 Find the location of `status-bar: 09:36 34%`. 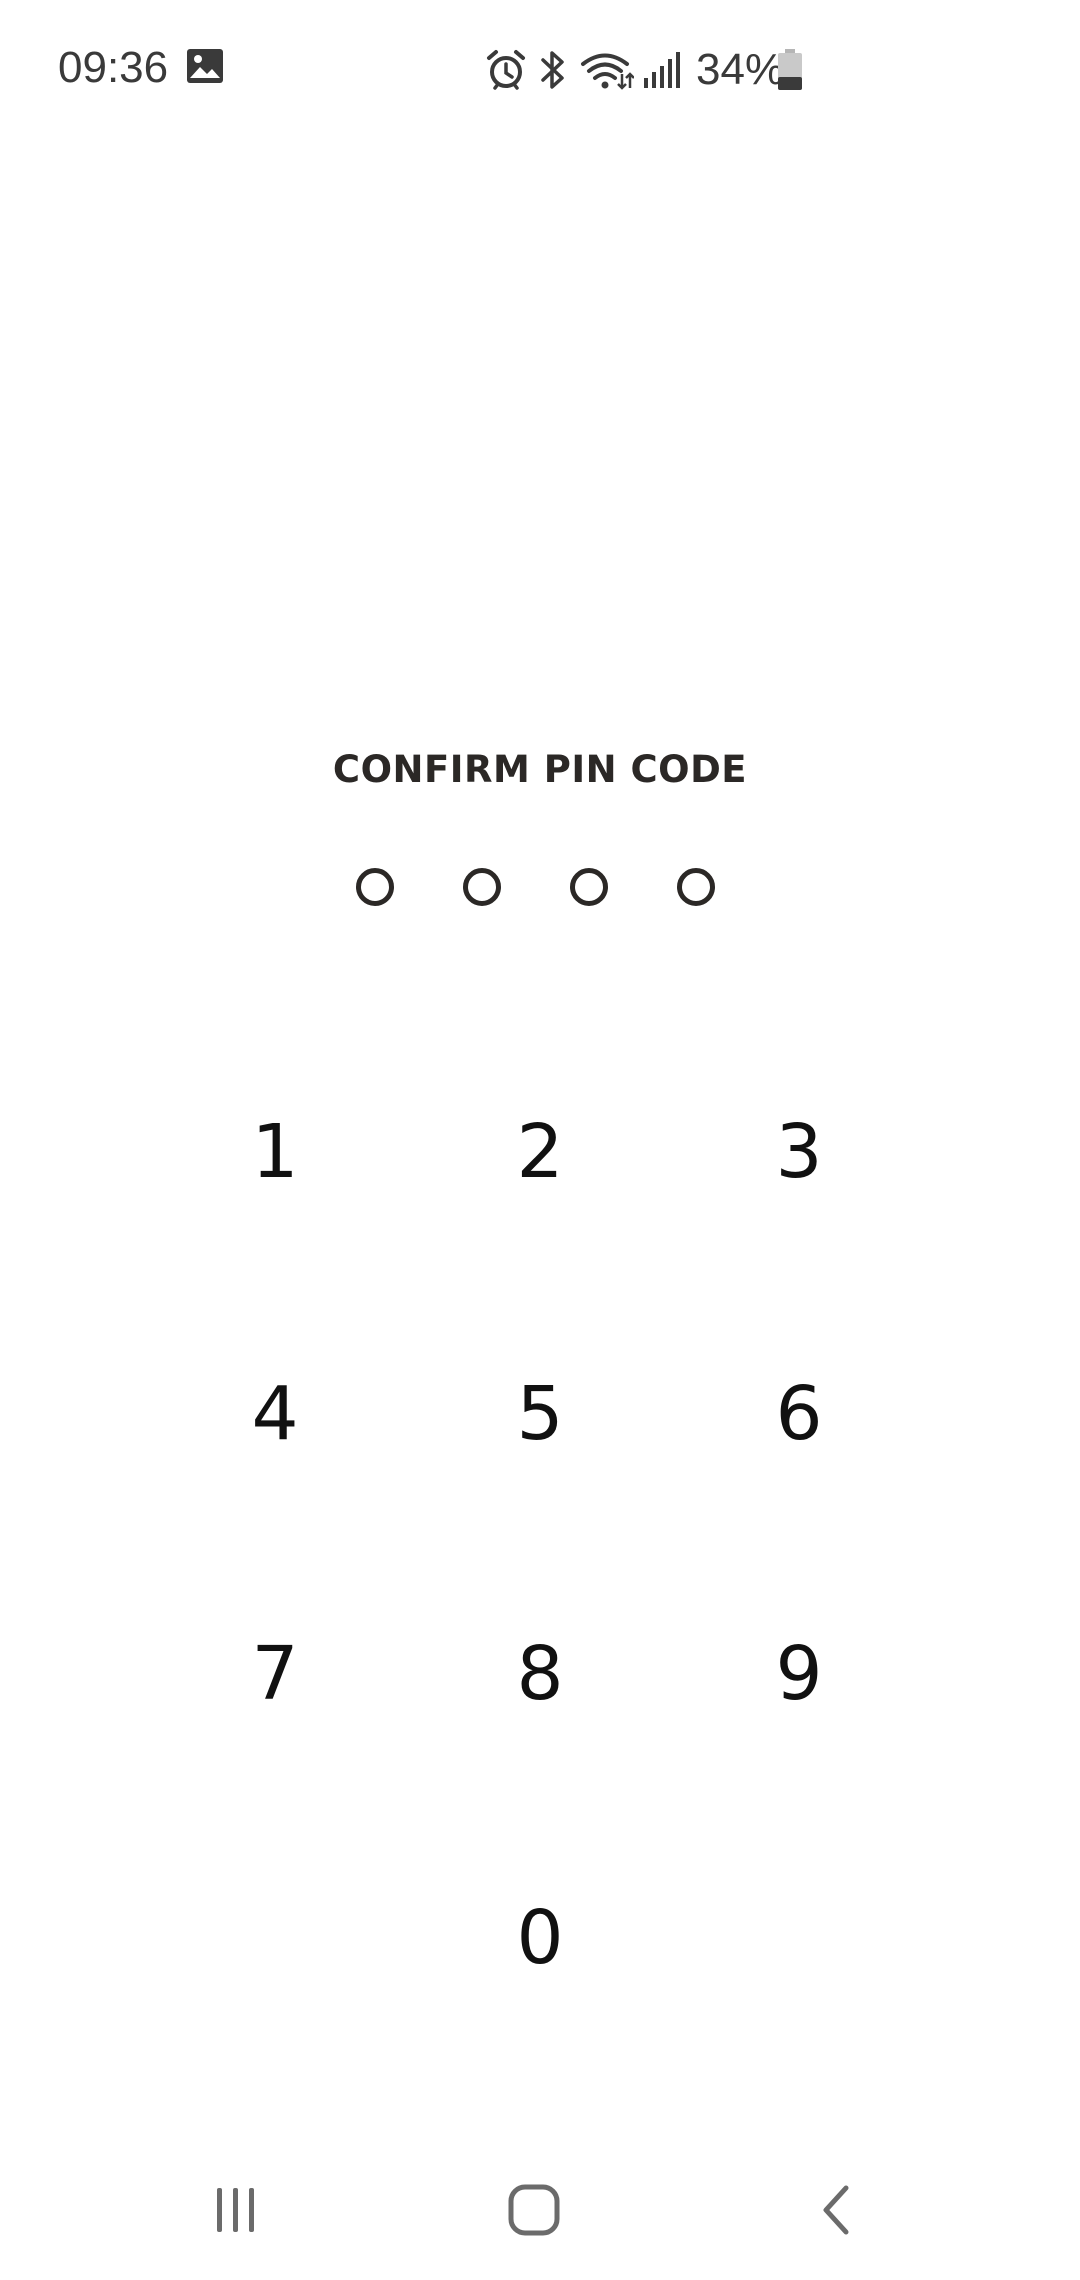

status-bar: 09:36 34% is located at coordinates (540, 65).